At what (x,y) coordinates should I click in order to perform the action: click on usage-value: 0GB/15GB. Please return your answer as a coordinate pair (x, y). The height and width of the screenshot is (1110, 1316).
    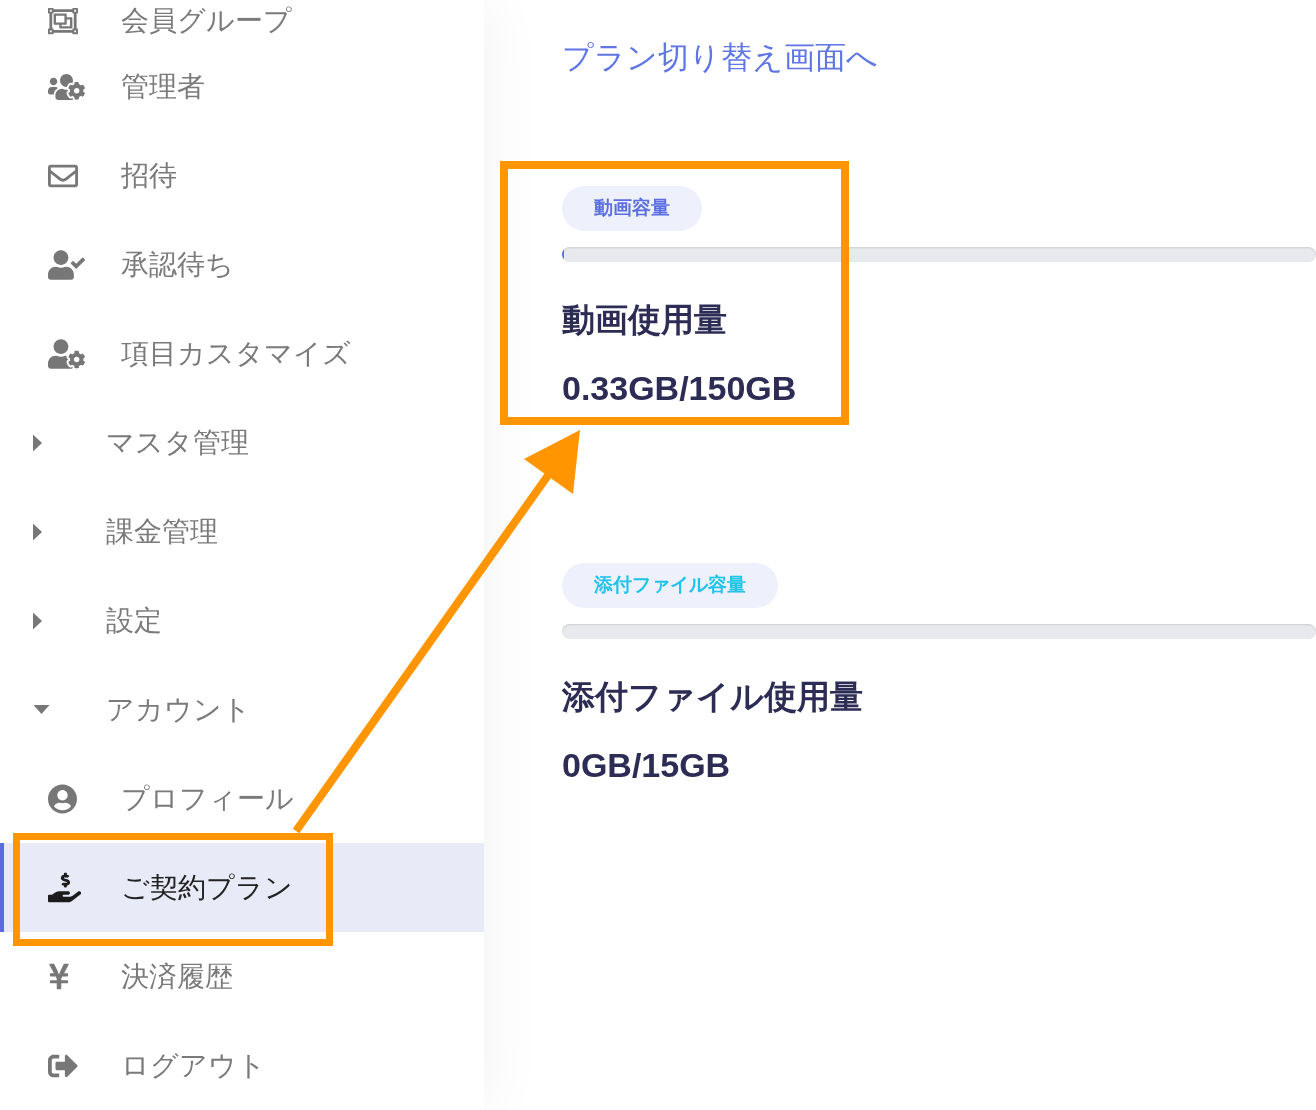
    Looking at the image, I should click on (646, 765).